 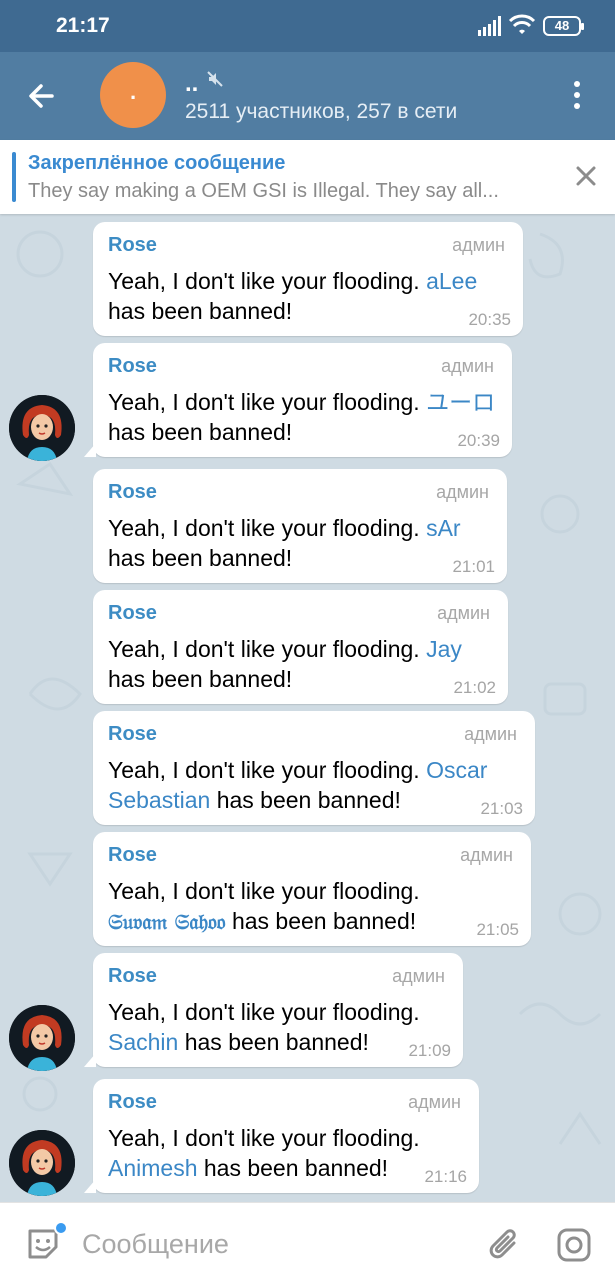 What do you see at coordinates (577, 96) in the screenshot?
I see `more-vertical-icon` at bounding box center [577, 96].